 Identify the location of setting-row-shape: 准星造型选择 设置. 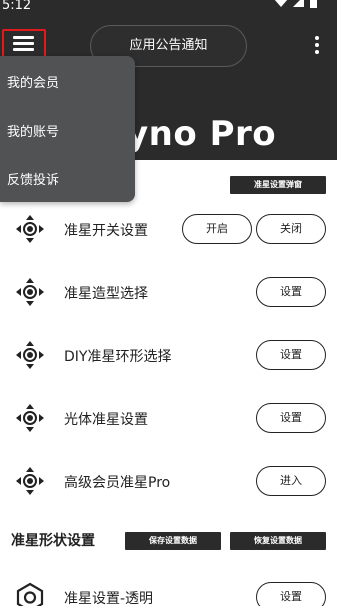
(168, 292).